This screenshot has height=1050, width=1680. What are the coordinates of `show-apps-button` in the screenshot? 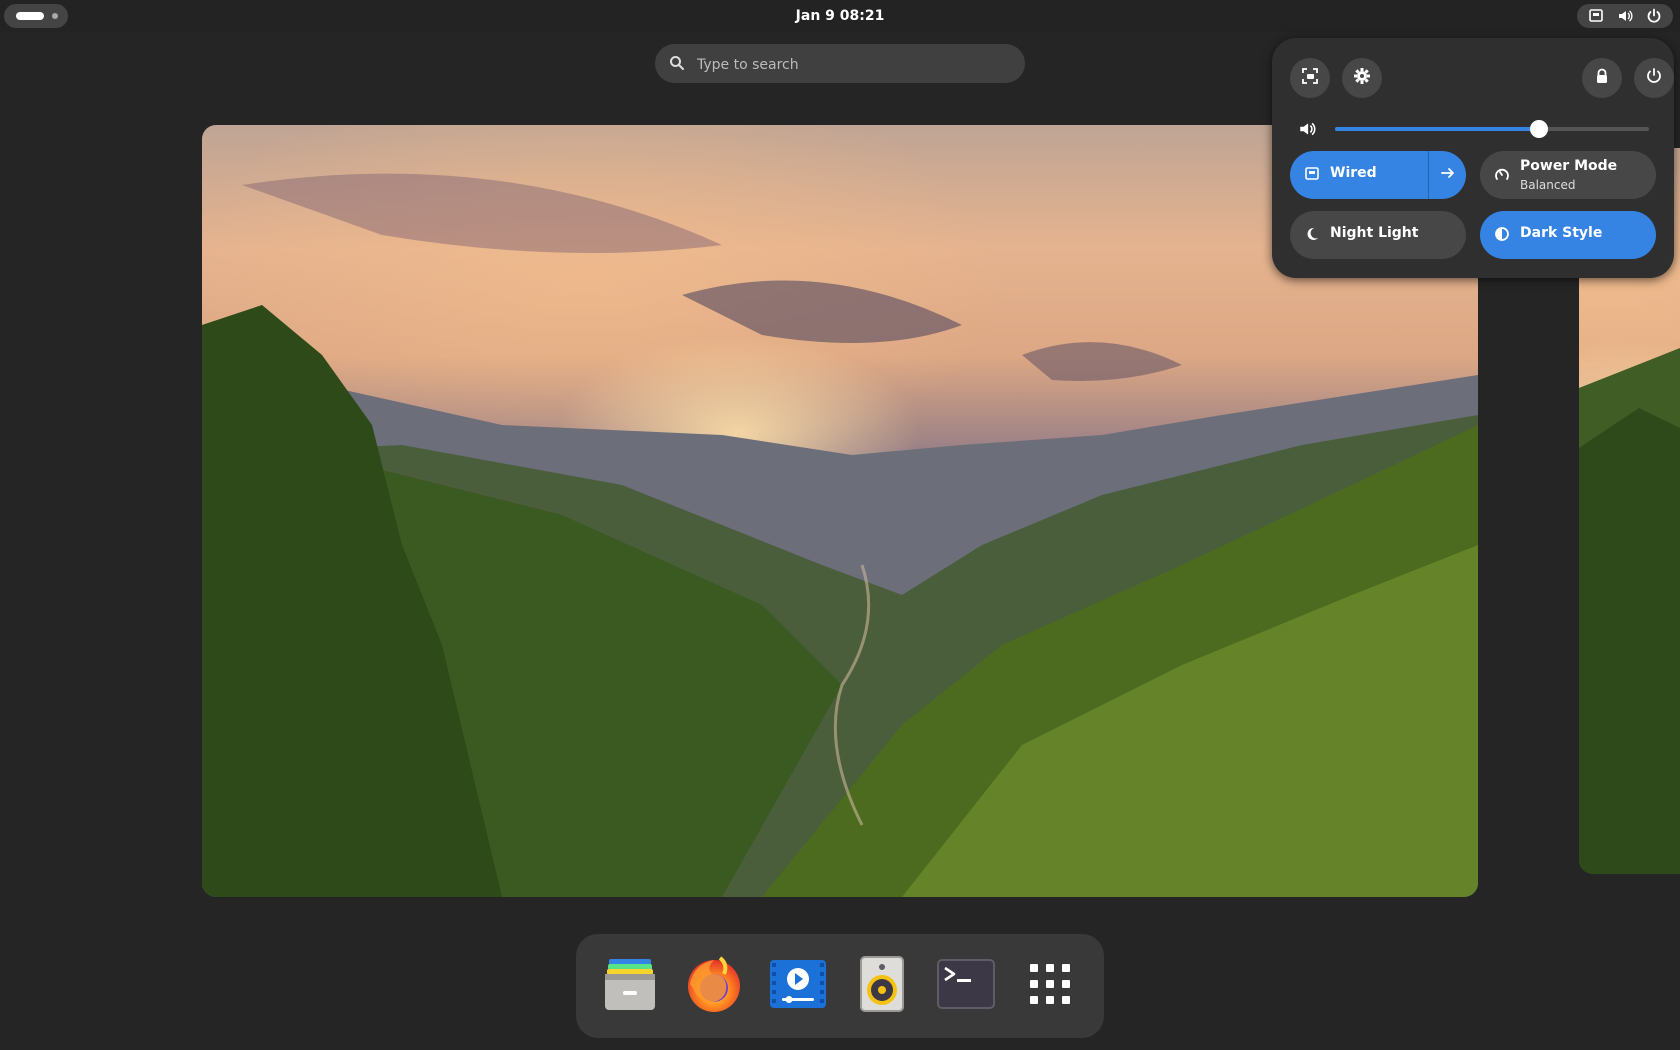 It's located at (1050, 986).